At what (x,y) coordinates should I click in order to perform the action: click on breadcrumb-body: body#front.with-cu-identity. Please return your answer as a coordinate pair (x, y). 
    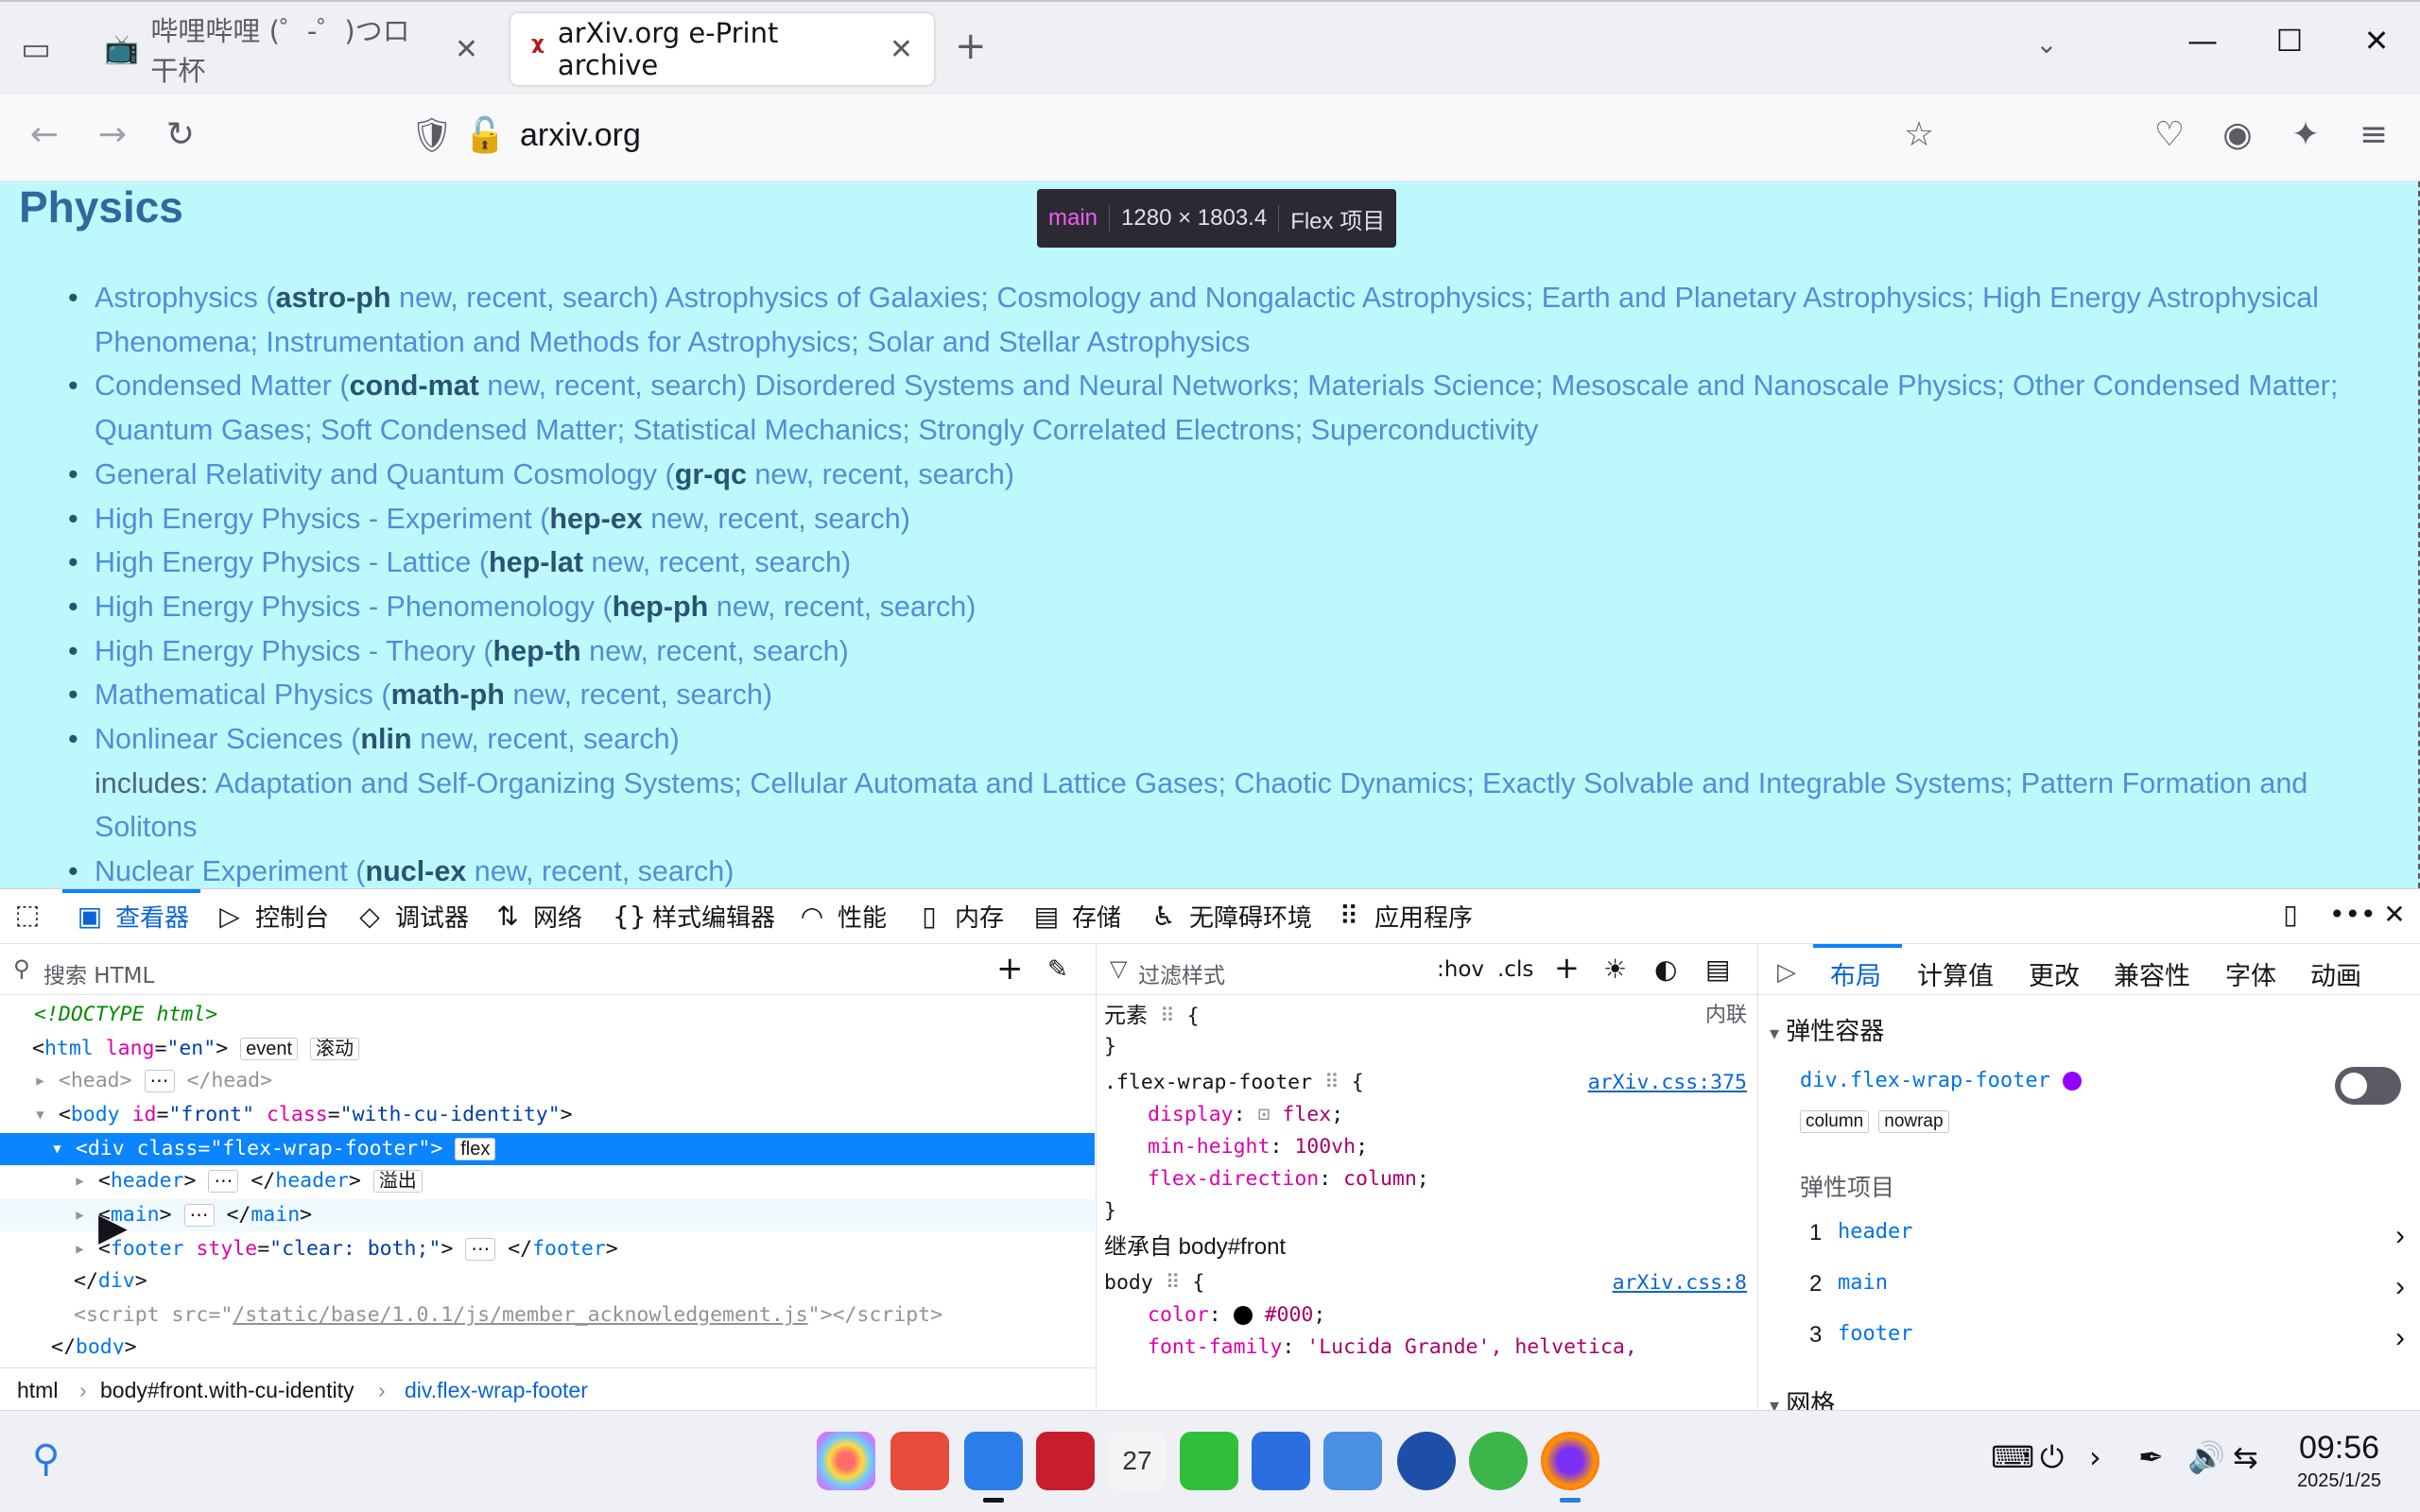
    Looking at the image, I should click on (227, 1390).